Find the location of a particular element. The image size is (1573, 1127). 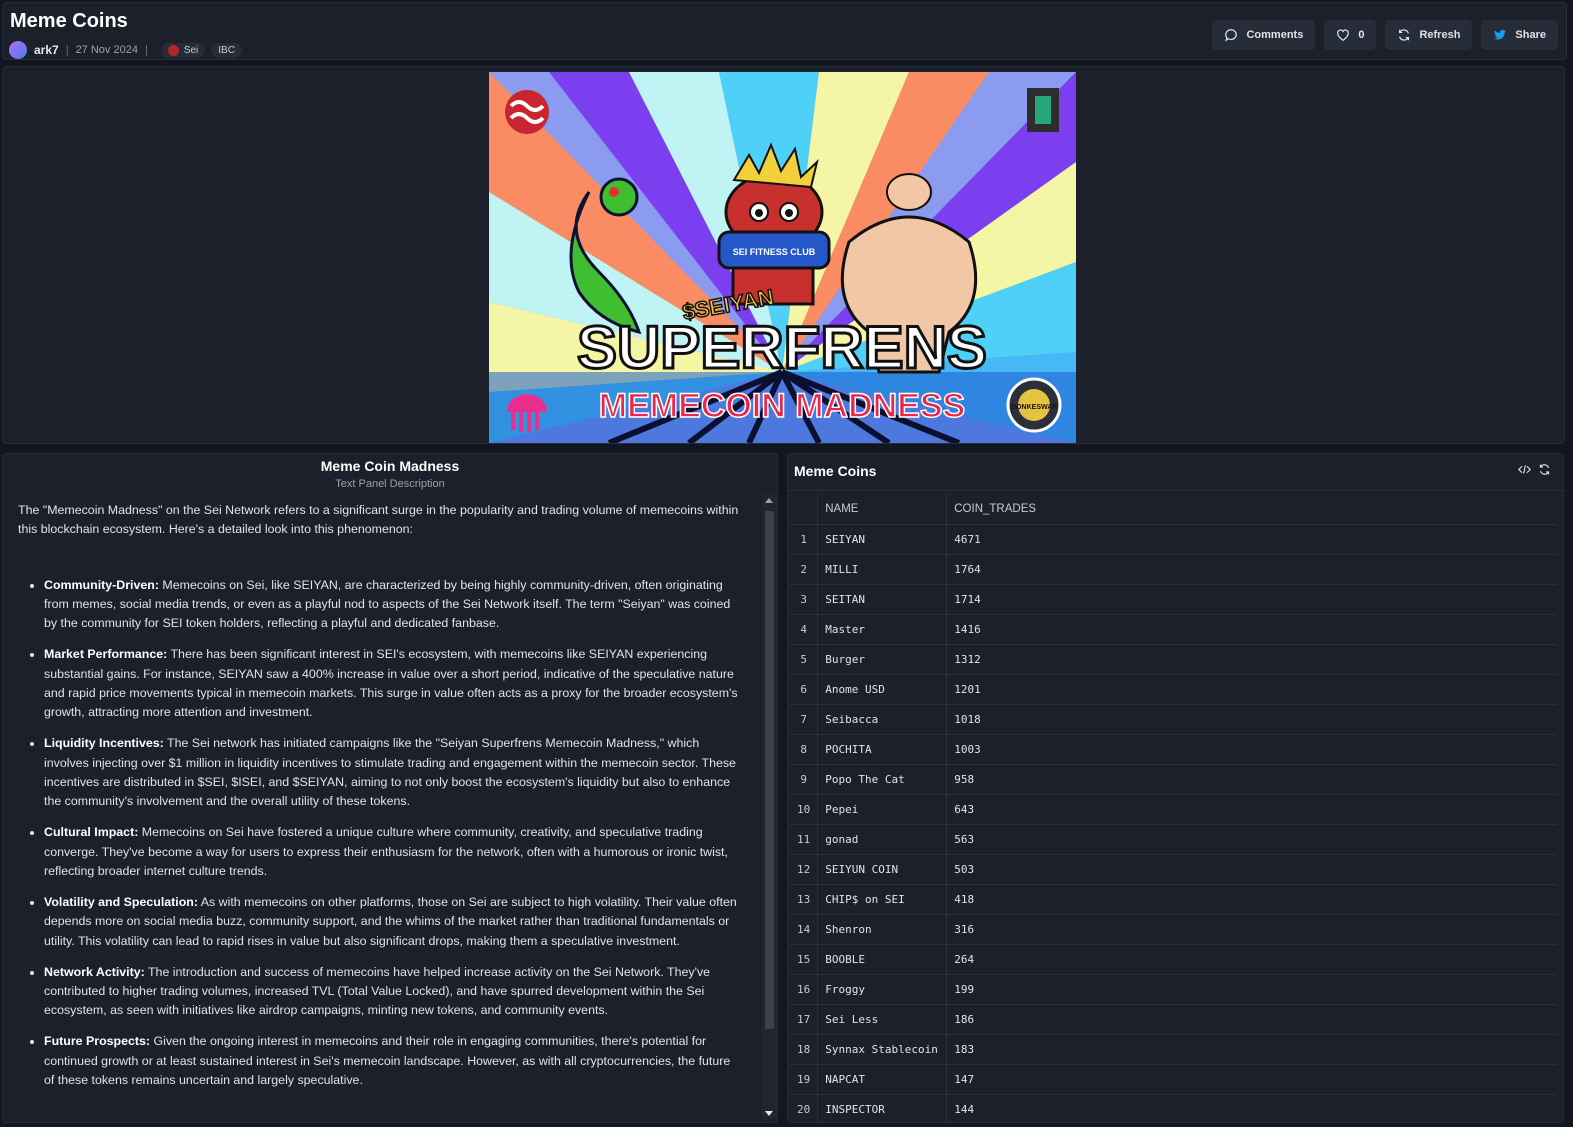

share-button: Share is located at coordinates (1519, 35).